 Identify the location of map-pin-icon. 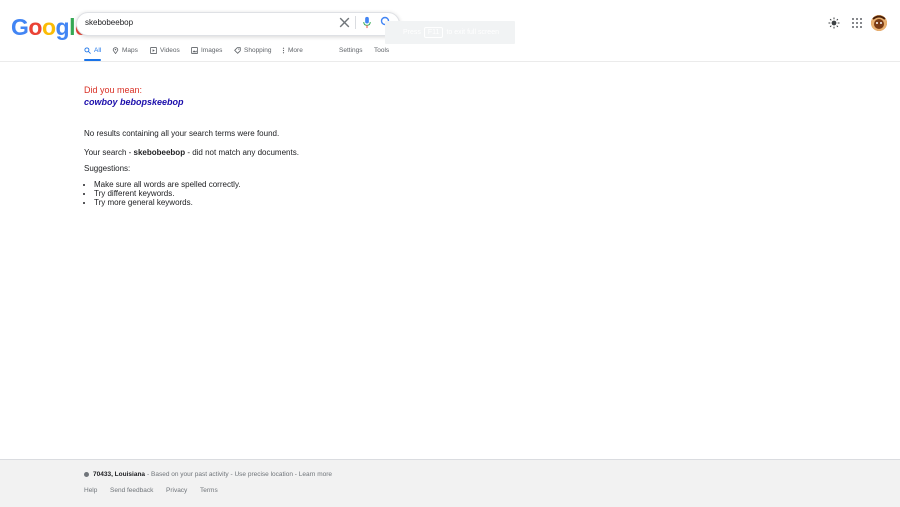
(115, 50).